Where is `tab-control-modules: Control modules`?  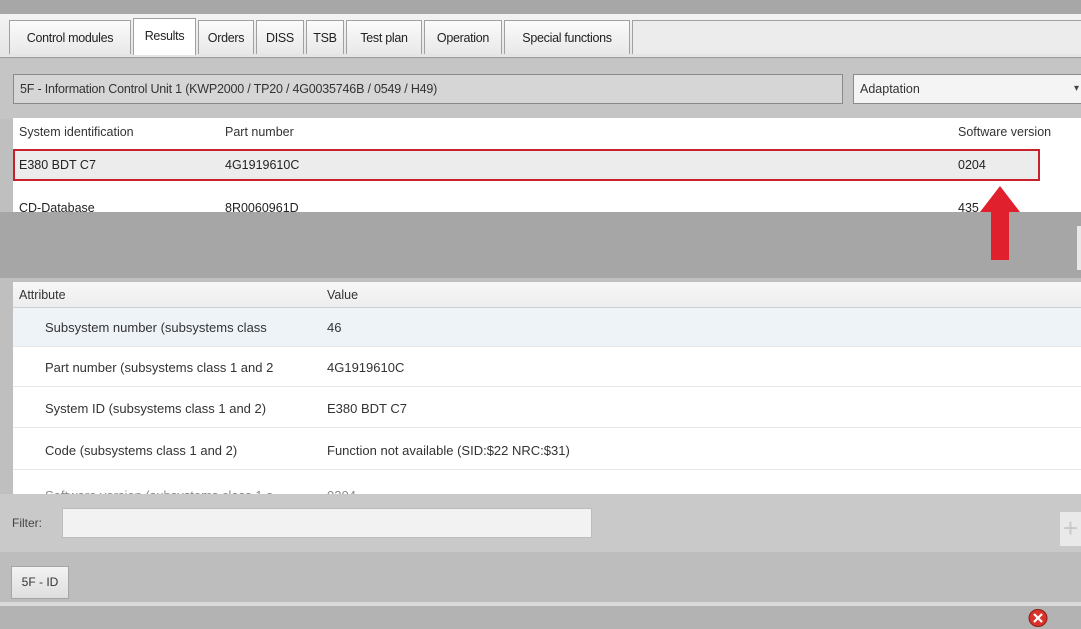 tab-control-modules: Control modules is located at coordinates (70, 37).